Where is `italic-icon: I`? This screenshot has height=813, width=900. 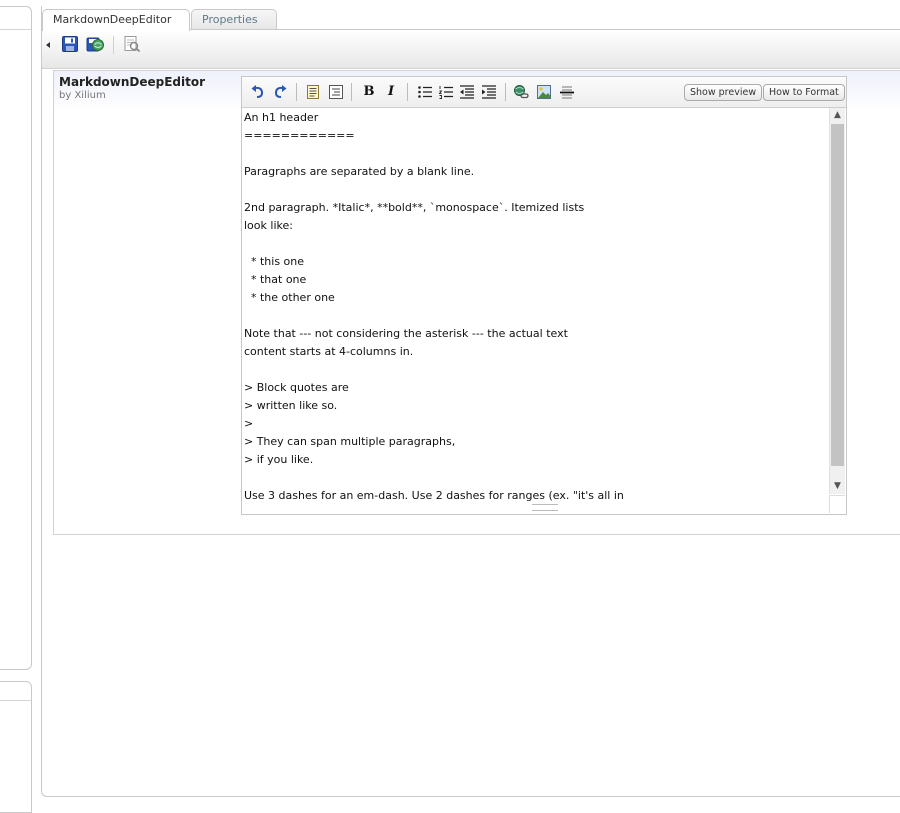
italic-icon: I is located at coordinates (391, 92).